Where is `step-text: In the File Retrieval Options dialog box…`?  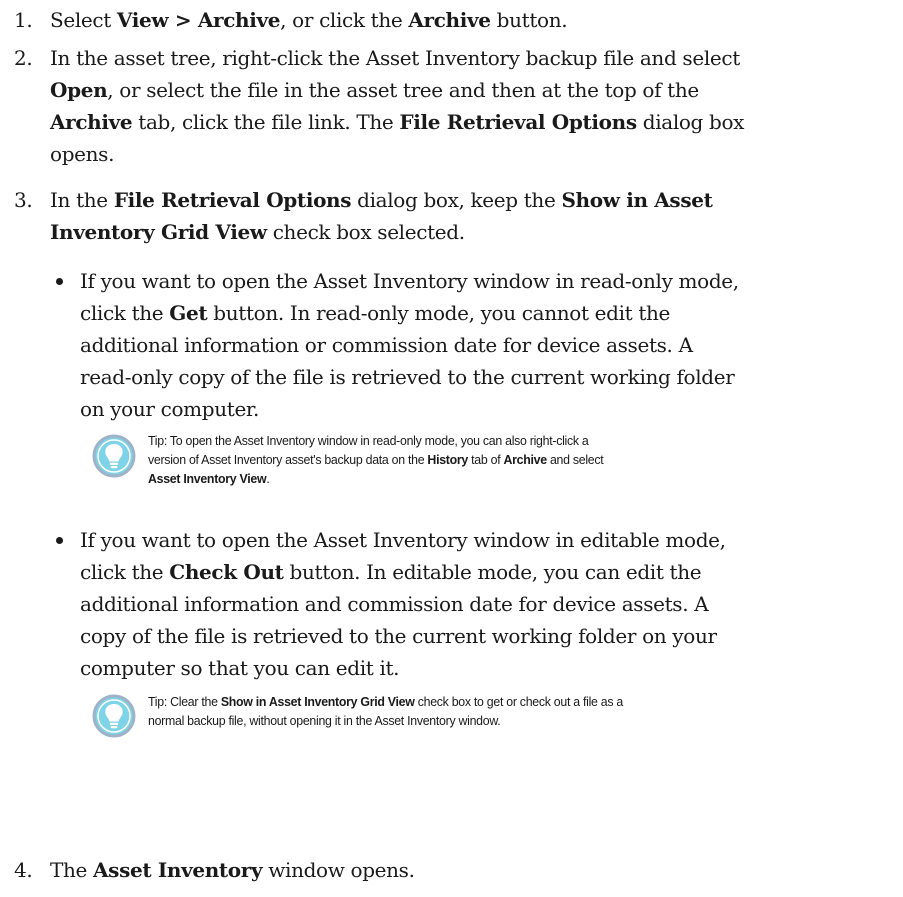 step-text: In the File Retrieval Options dialog box… is located at coordinates (470, 216).